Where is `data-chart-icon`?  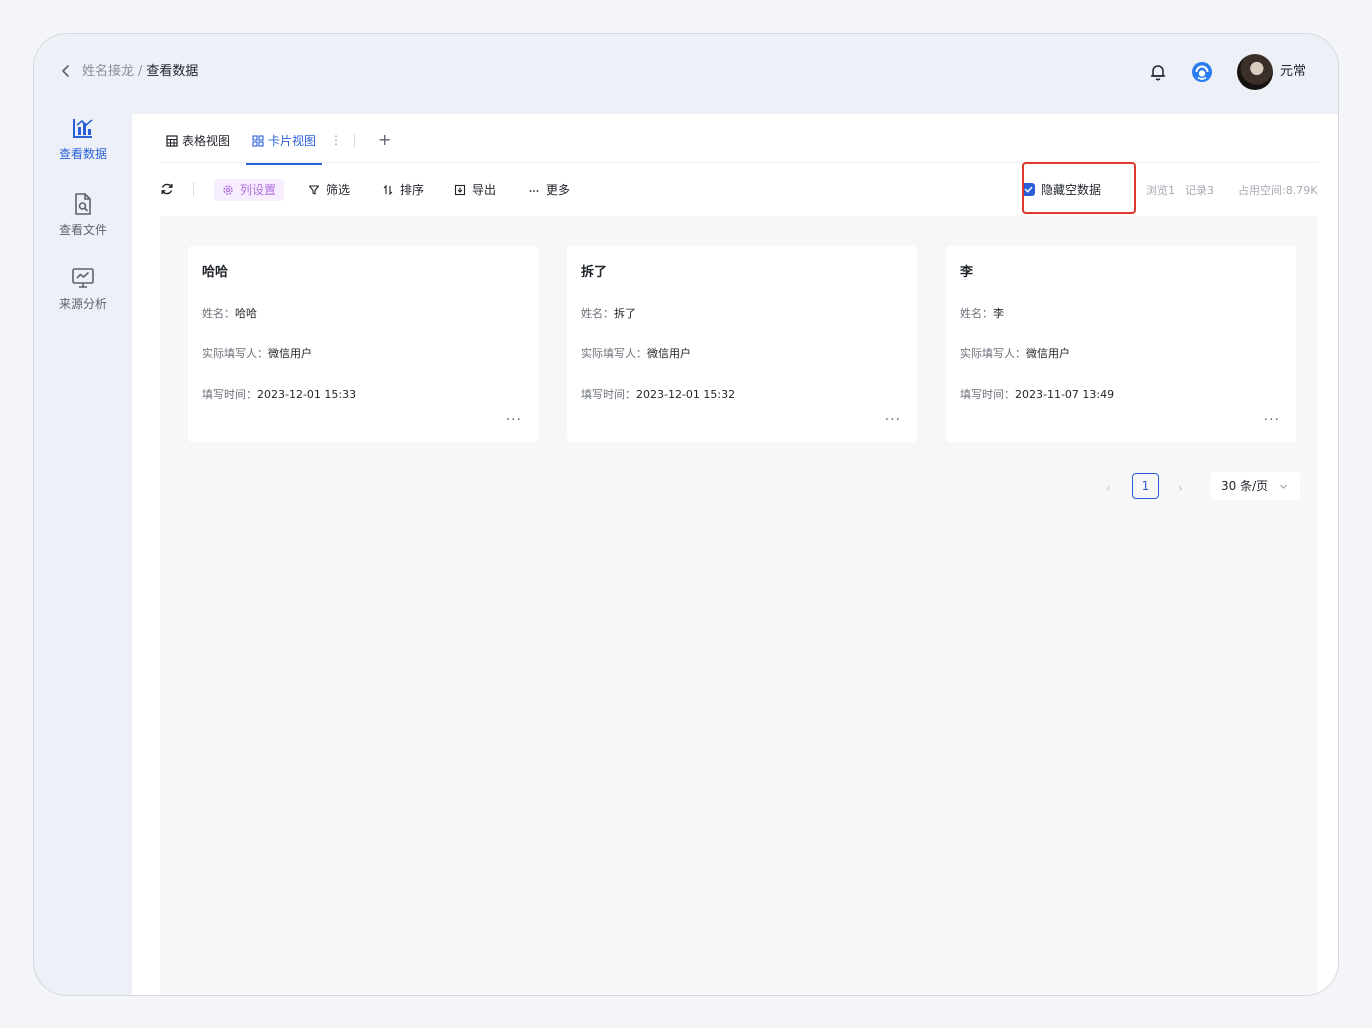 data-chart-icon is located at coordinates (83, 128).